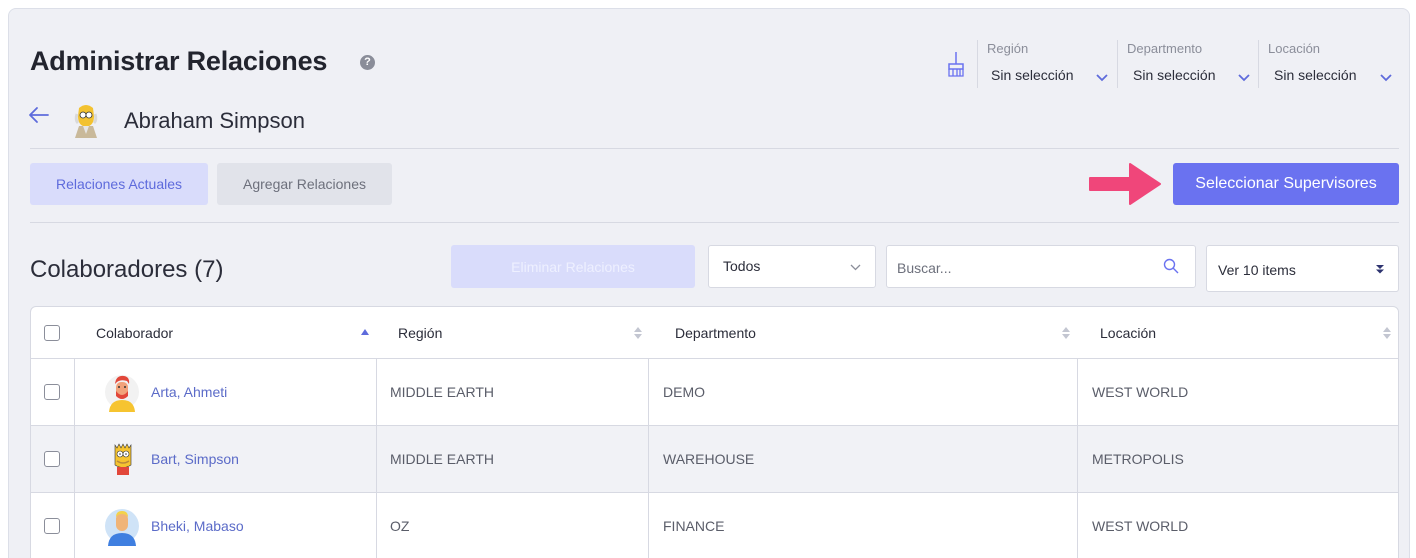 This screenshot has width=1416, height=558. I want to click on table-row: Bheki, Mabaso OZ FINANCE WEST WORLD, so click(714, 525).